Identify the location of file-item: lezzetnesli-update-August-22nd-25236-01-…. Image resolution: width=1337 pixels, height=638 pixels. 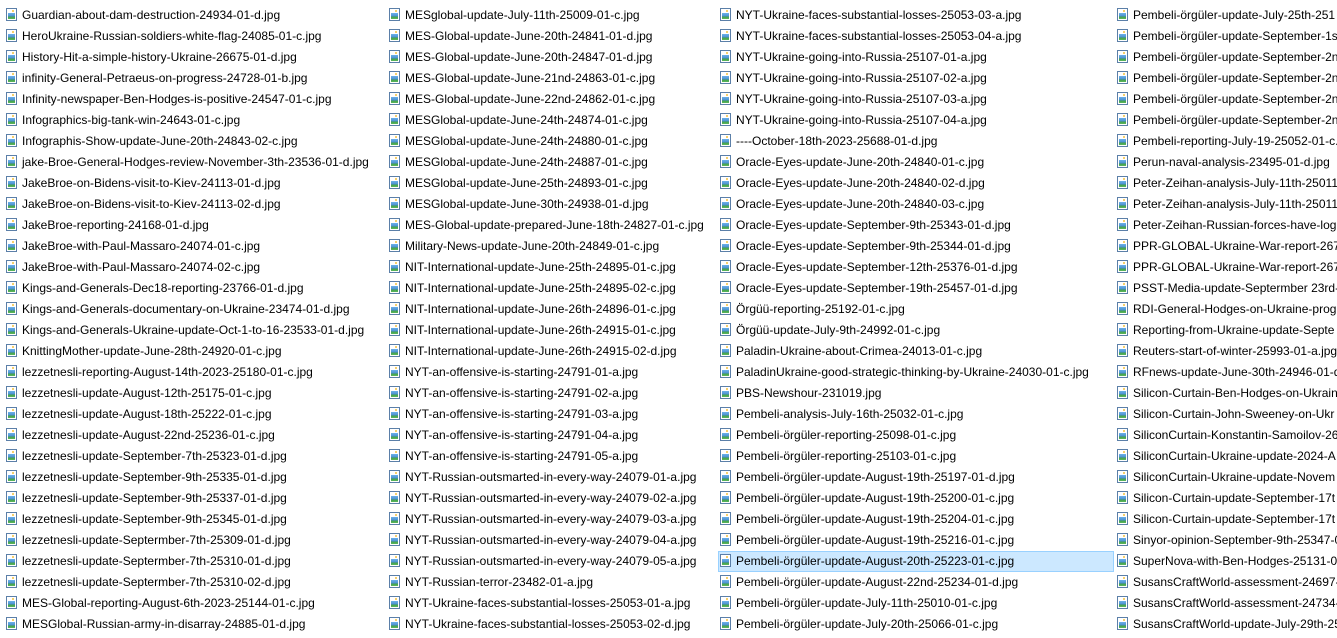
(195, 435).